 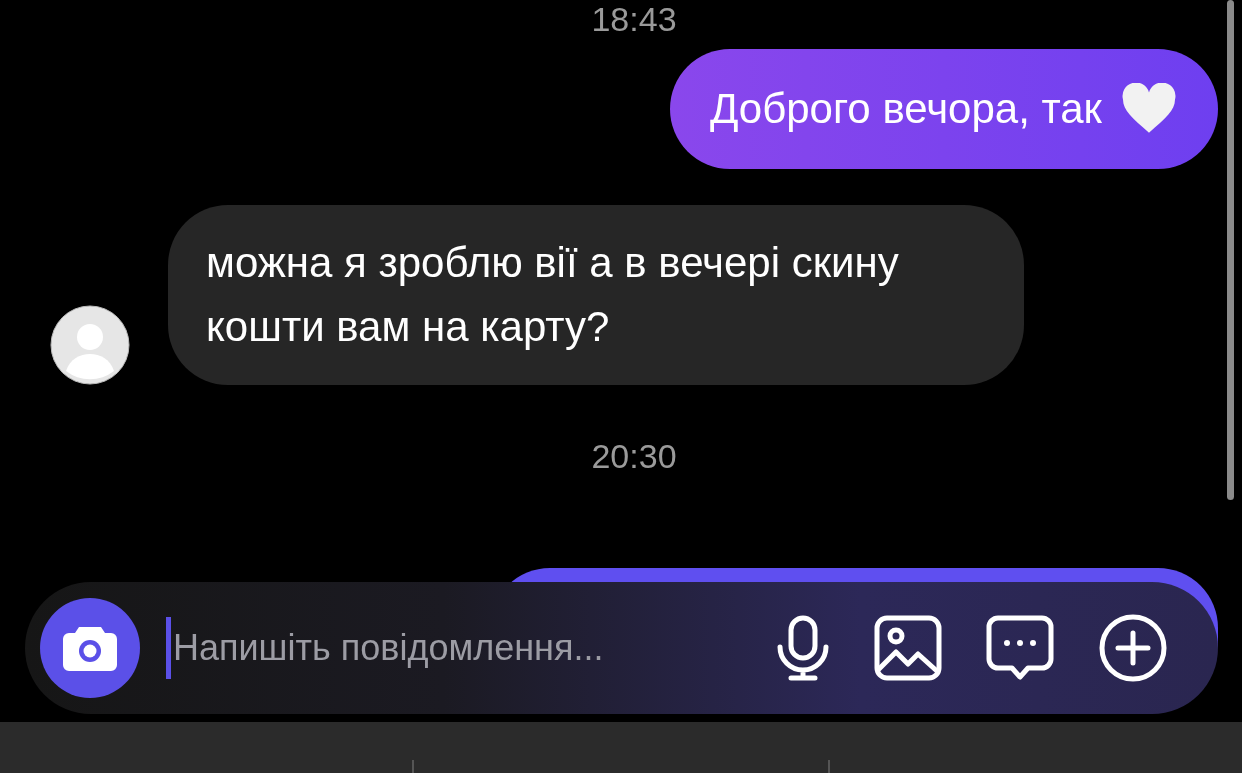 What do you see at coordinates (908, 648) in the screenshot?
I see `image-icon` at bounding box center [908, 648].